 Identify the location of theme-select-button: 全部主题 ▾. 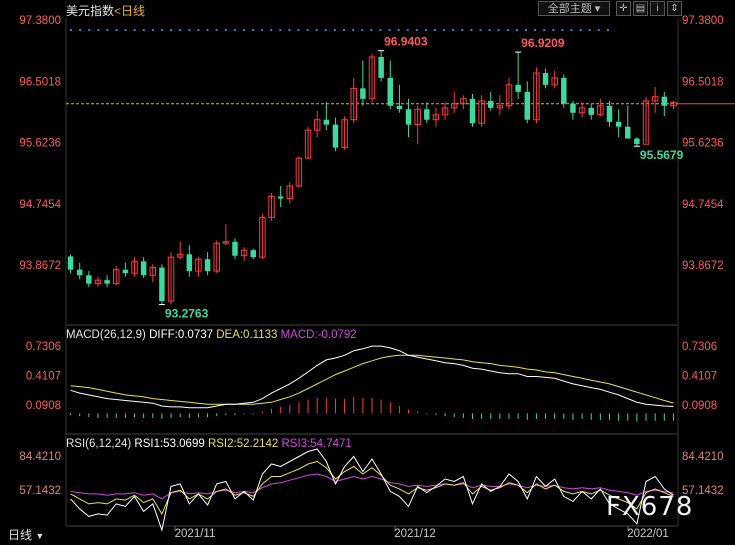
(574, 8).